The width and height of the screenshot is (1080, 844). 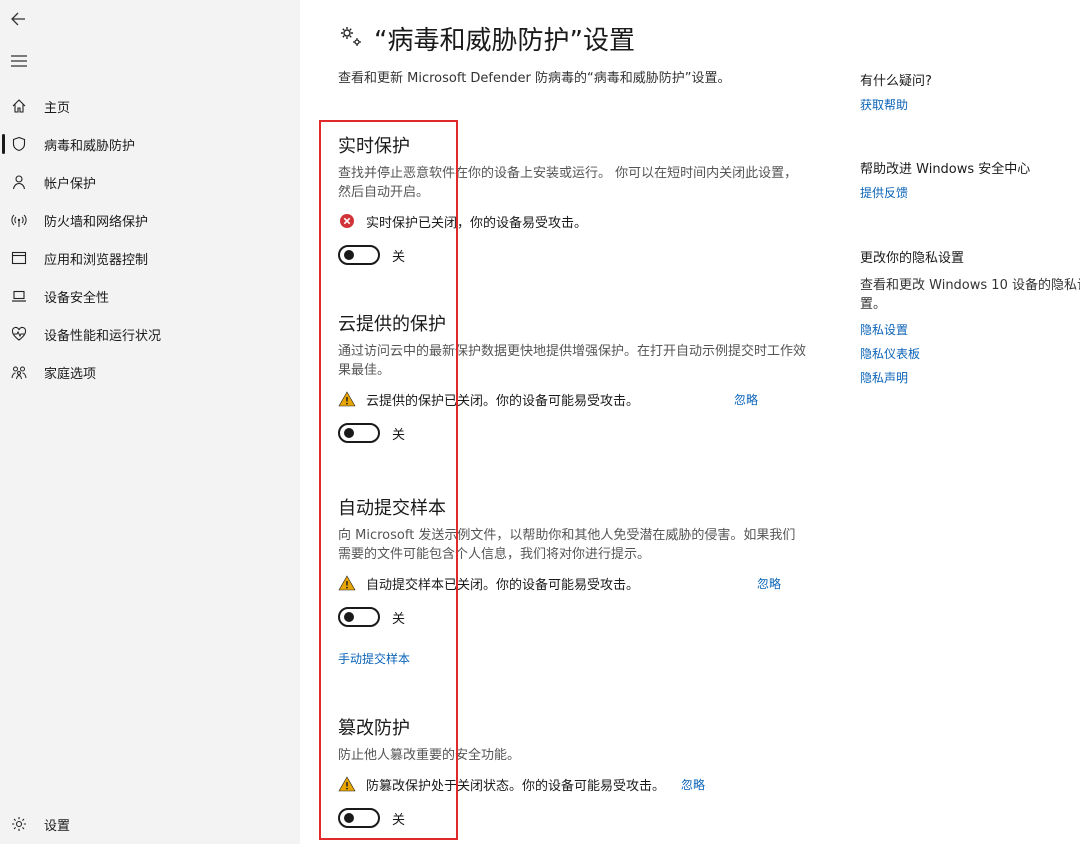 What do you see at coordinates (970, 104) in the screenshot?
I see `get-help-link: 获取帮助` at bounding box center [970, 104].